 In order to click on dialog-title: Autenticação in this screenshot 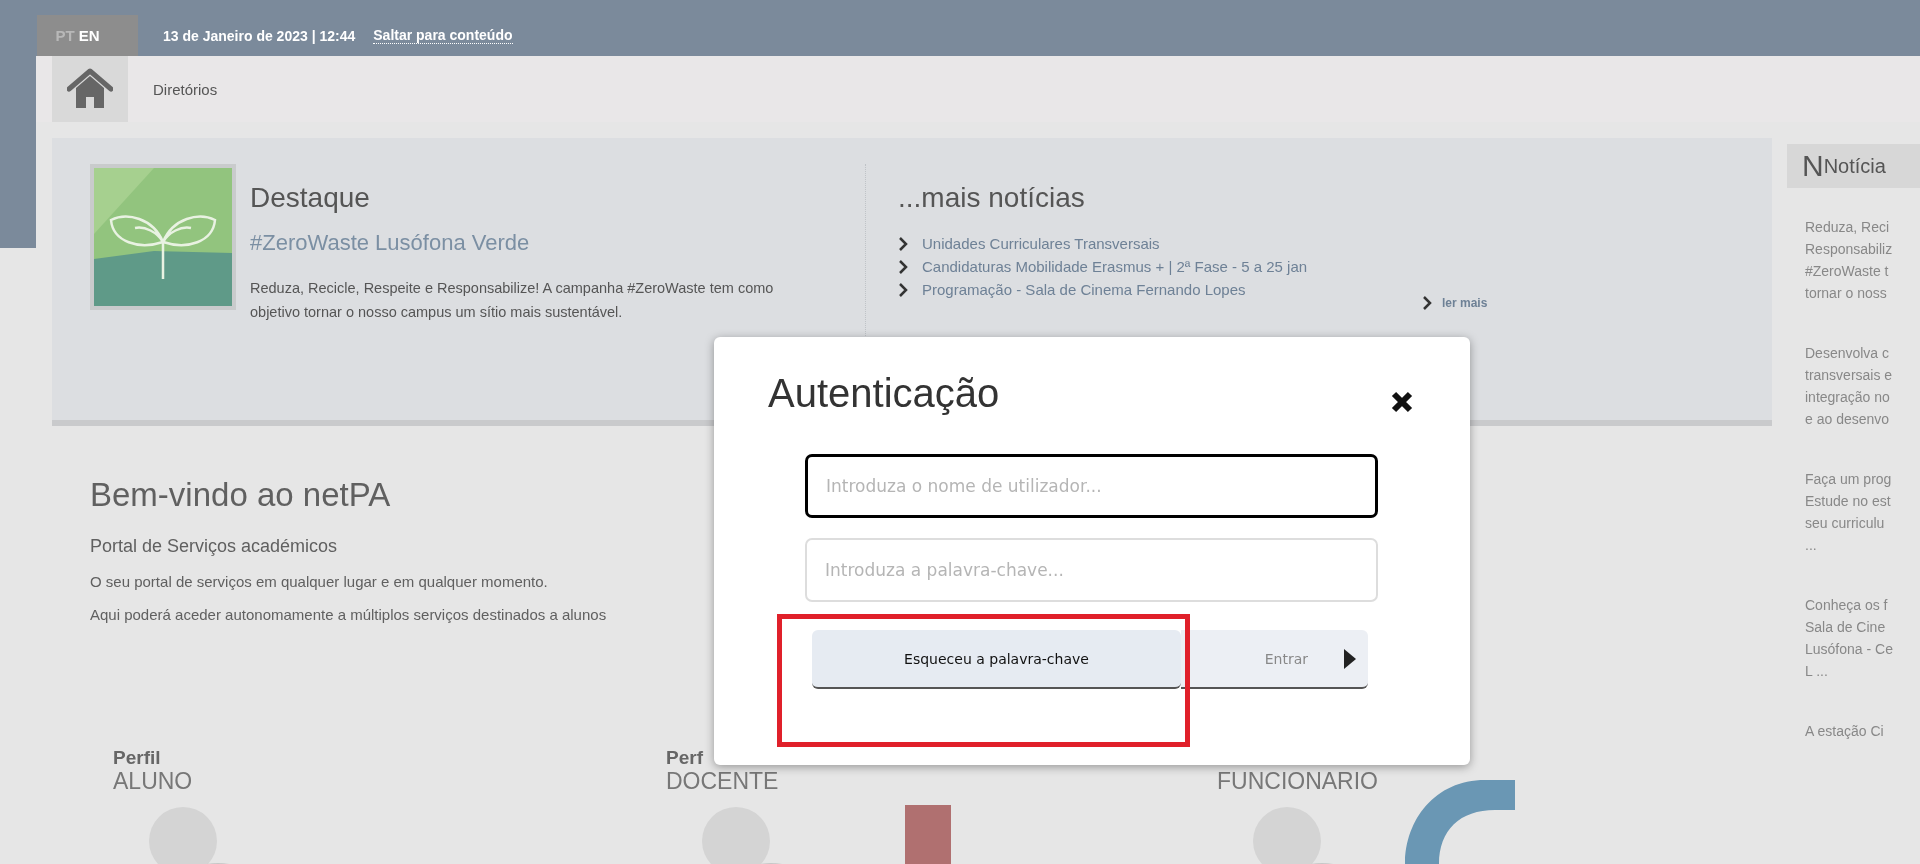, I will do `click(884, 393)`.